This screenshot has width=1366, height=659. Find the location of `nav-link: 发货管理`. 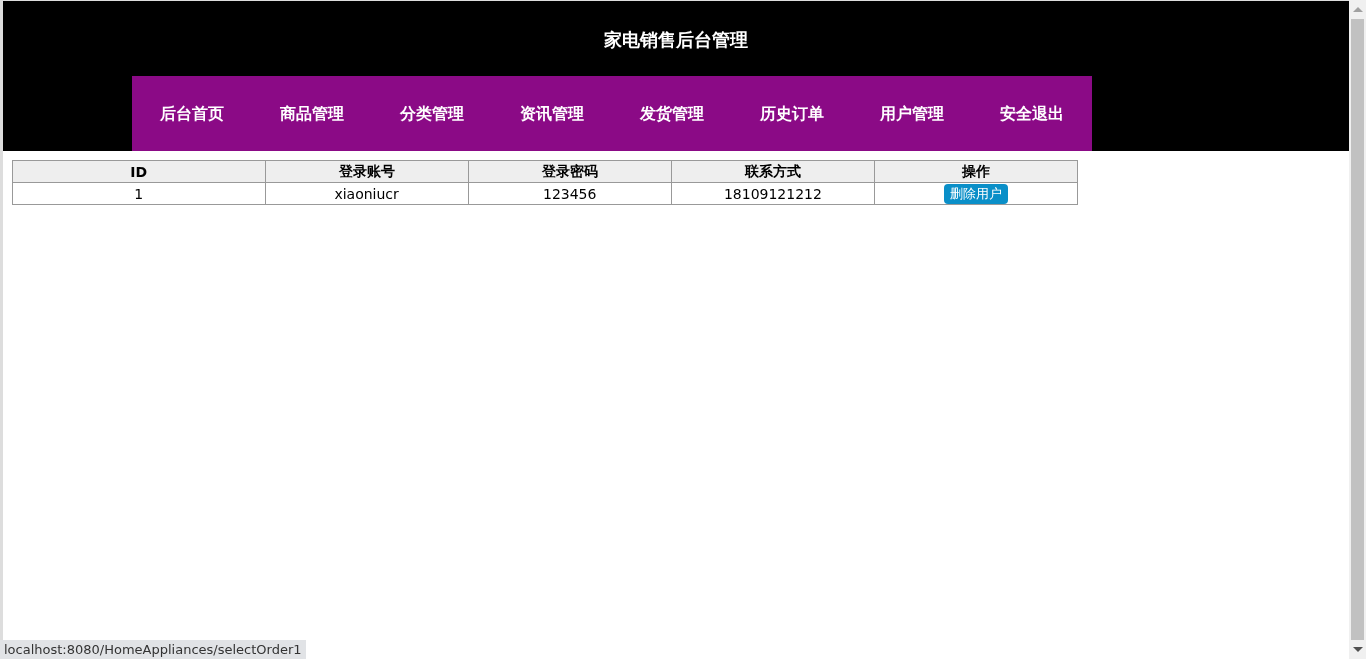

nav-link: 发货管理 is located at coordinates (672, 113).